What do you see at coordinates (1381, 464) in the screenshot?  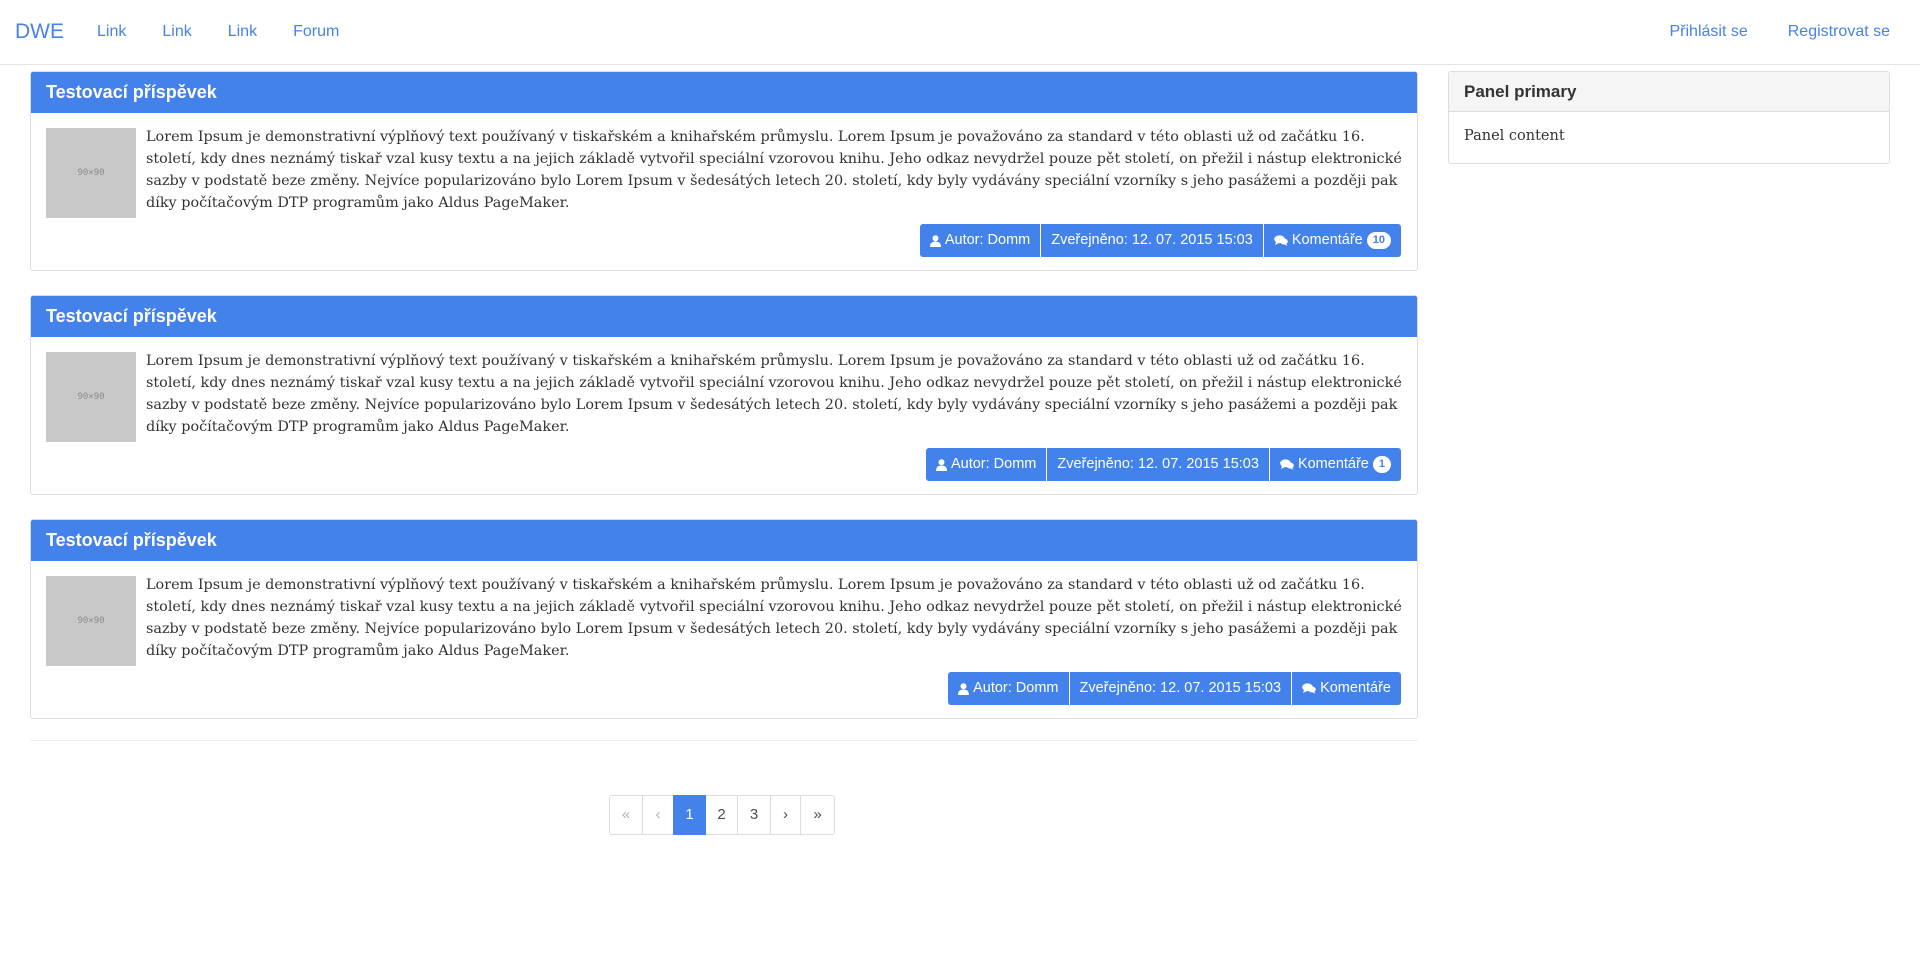 I see `comments-count-badge: 1` at bounding box center [1381, 464].